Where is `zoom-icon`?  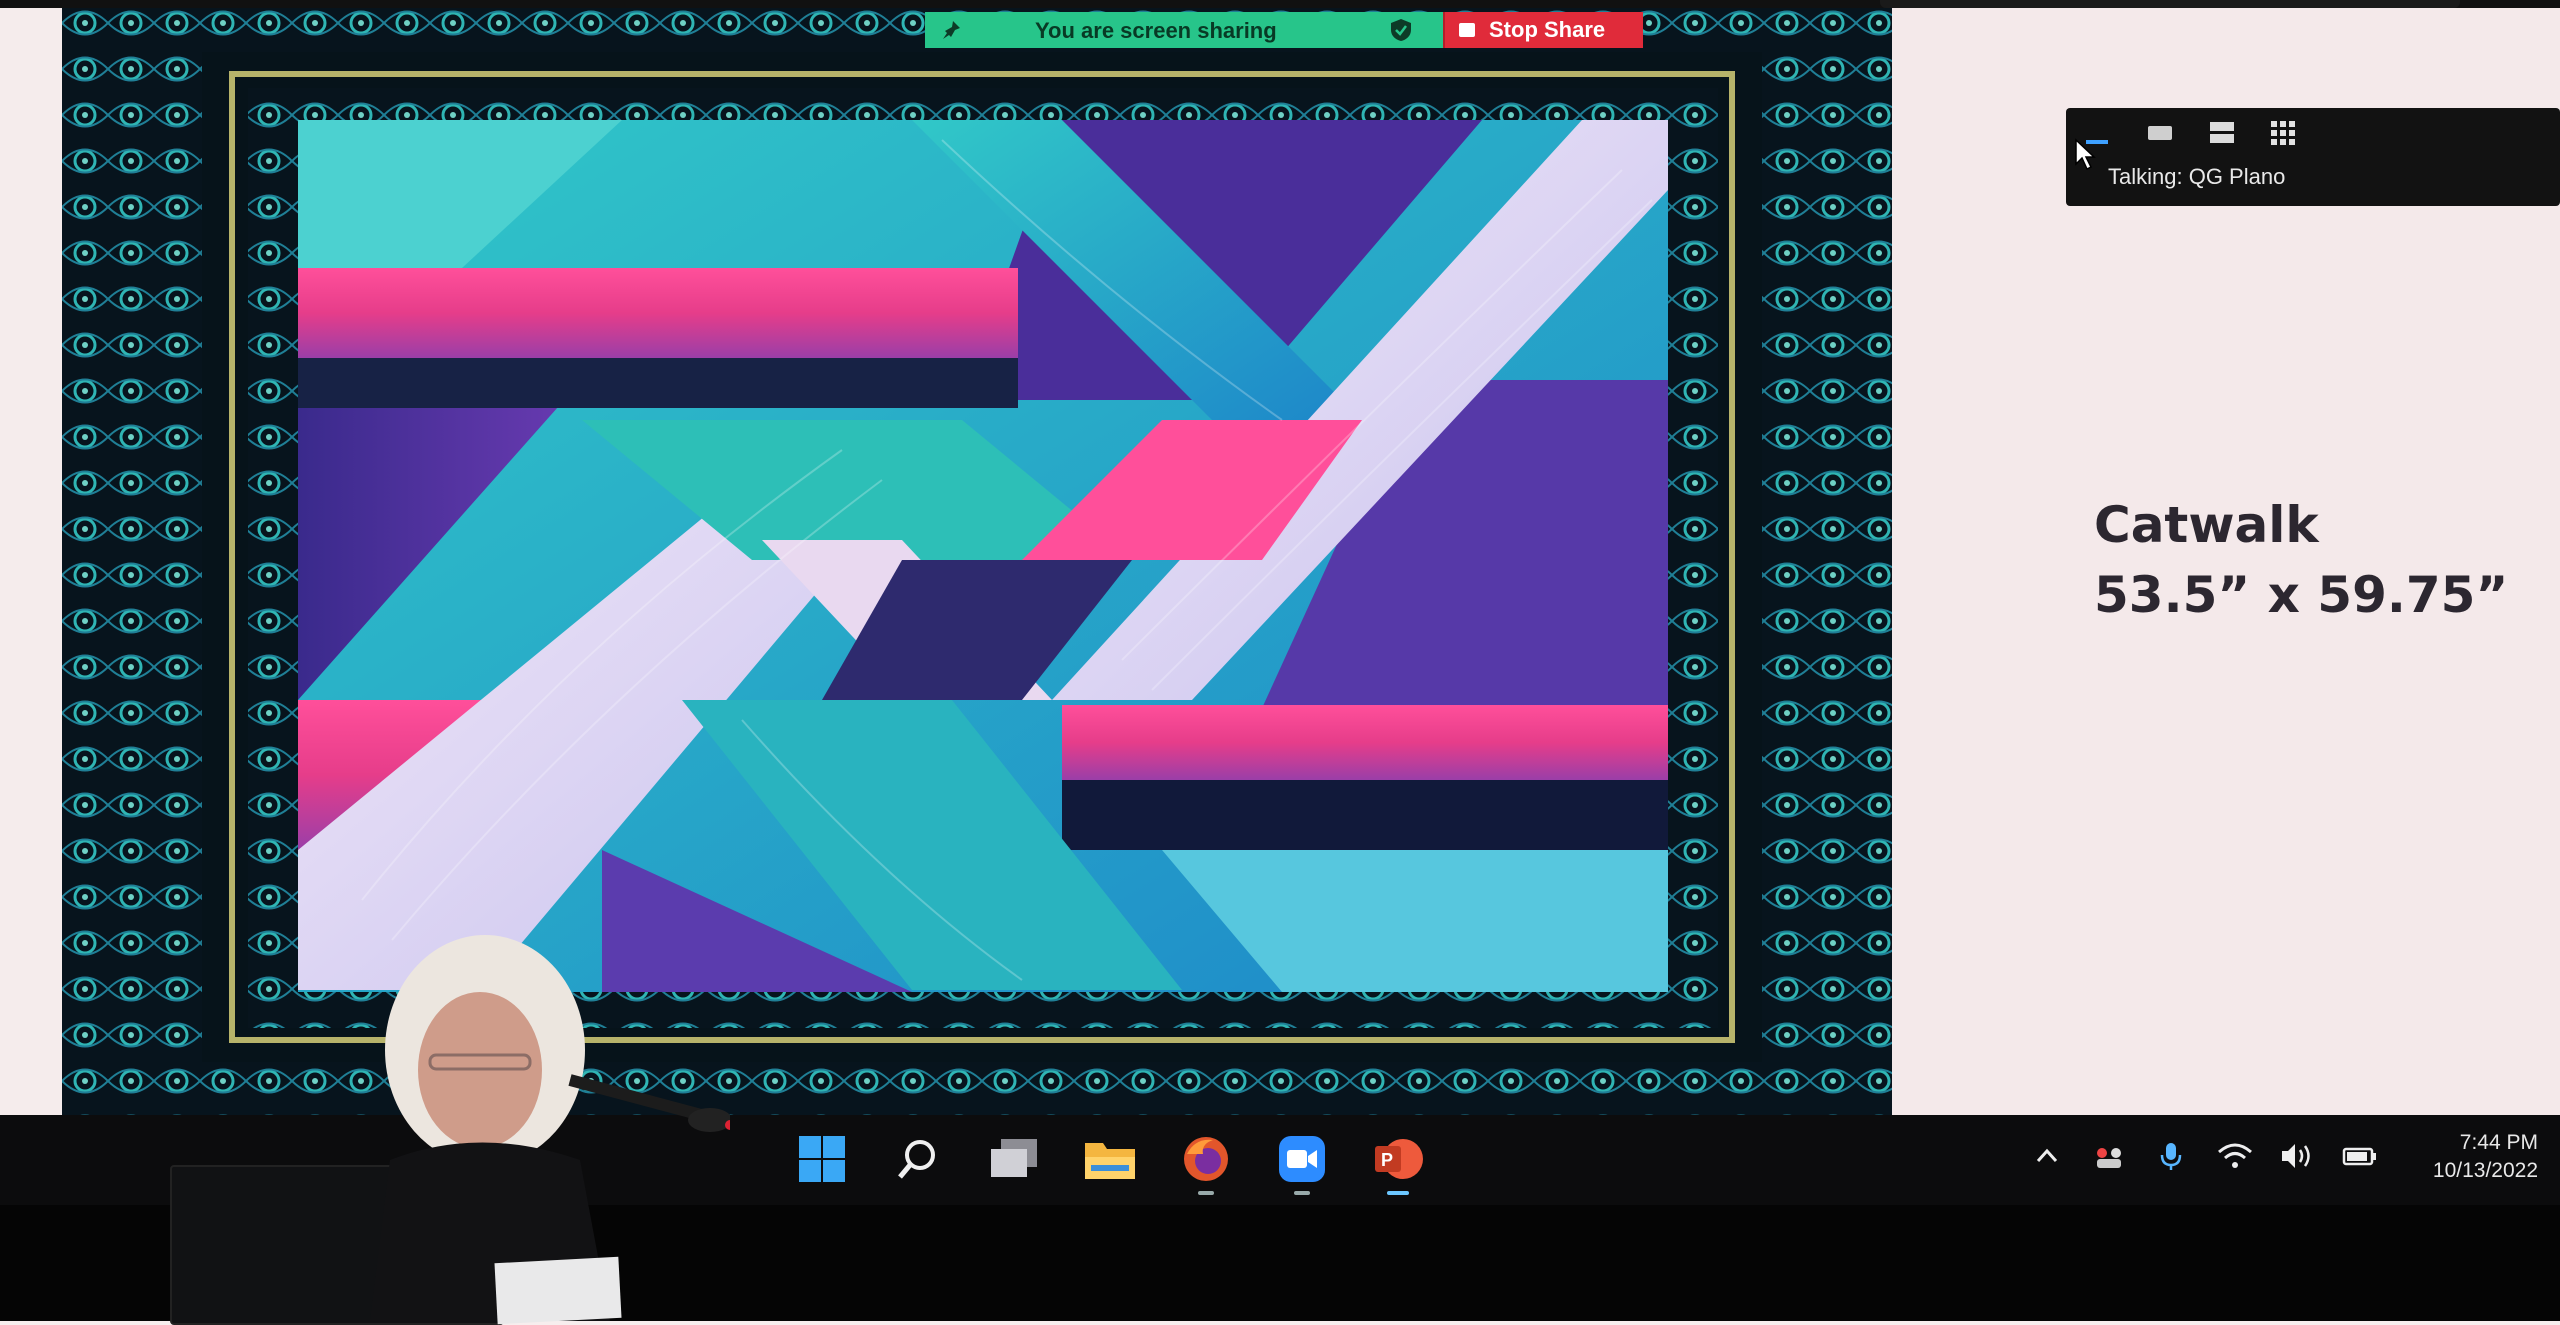 zoom-icon is located at coordinates (1302, 1161).